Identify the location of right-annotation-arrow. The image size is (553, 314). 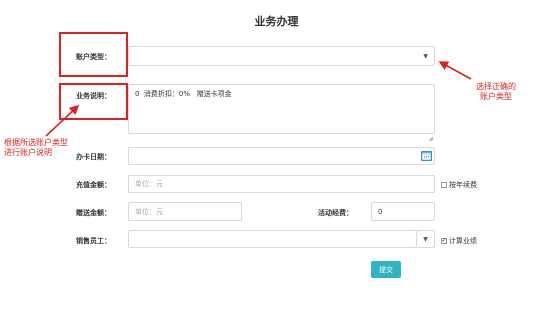
(455, 70).